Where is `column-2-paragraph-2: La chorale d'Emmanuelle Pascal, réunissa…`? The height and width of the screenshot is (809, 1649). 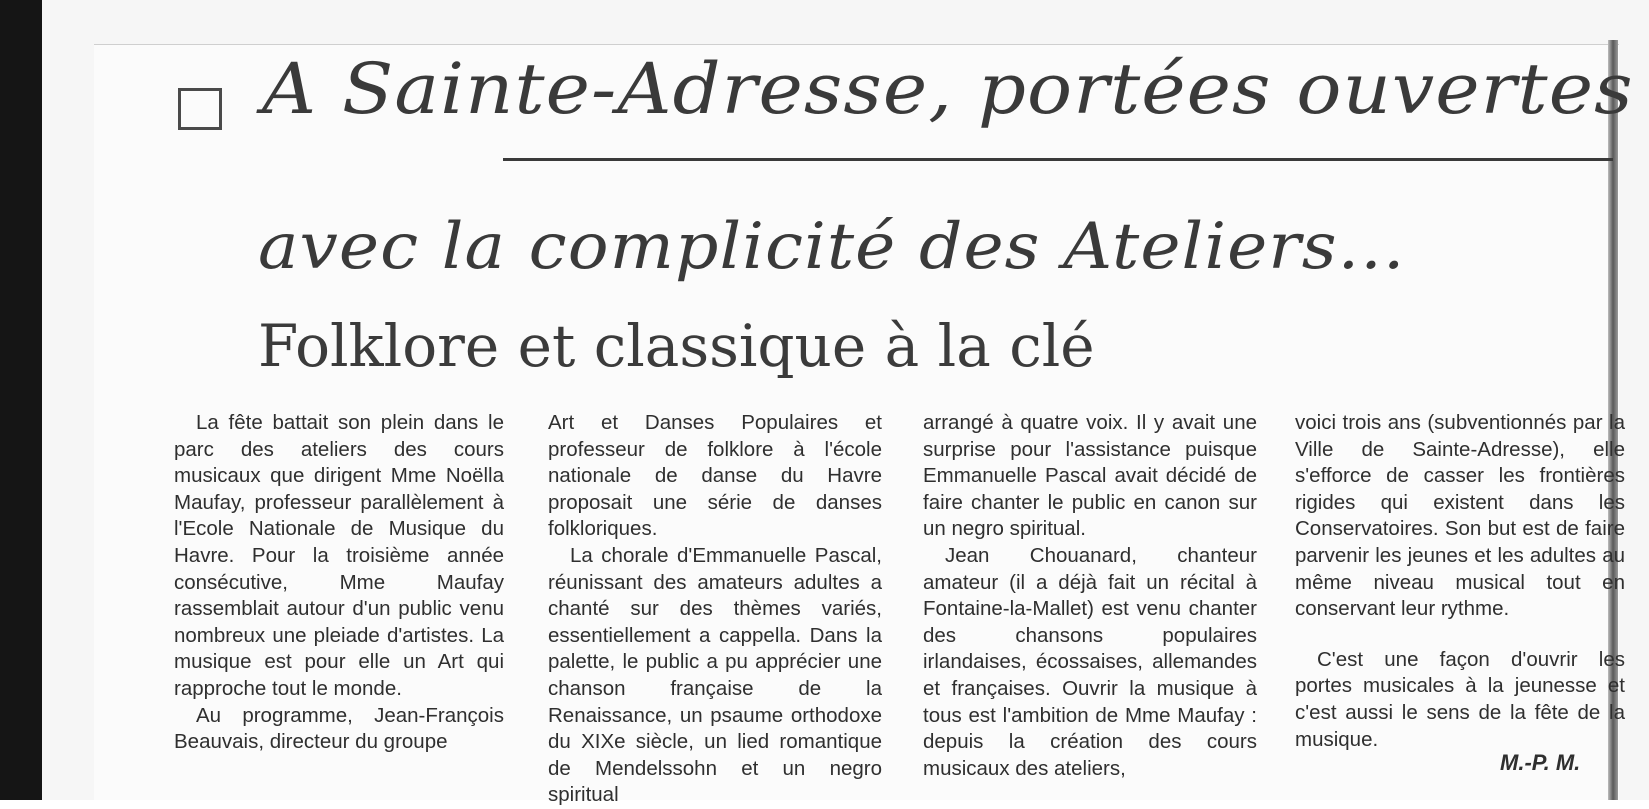 column-2-paragraph-2: La chorale d'Emmanuelle Pascal, réunissa… is located at coordinates (715, 675).